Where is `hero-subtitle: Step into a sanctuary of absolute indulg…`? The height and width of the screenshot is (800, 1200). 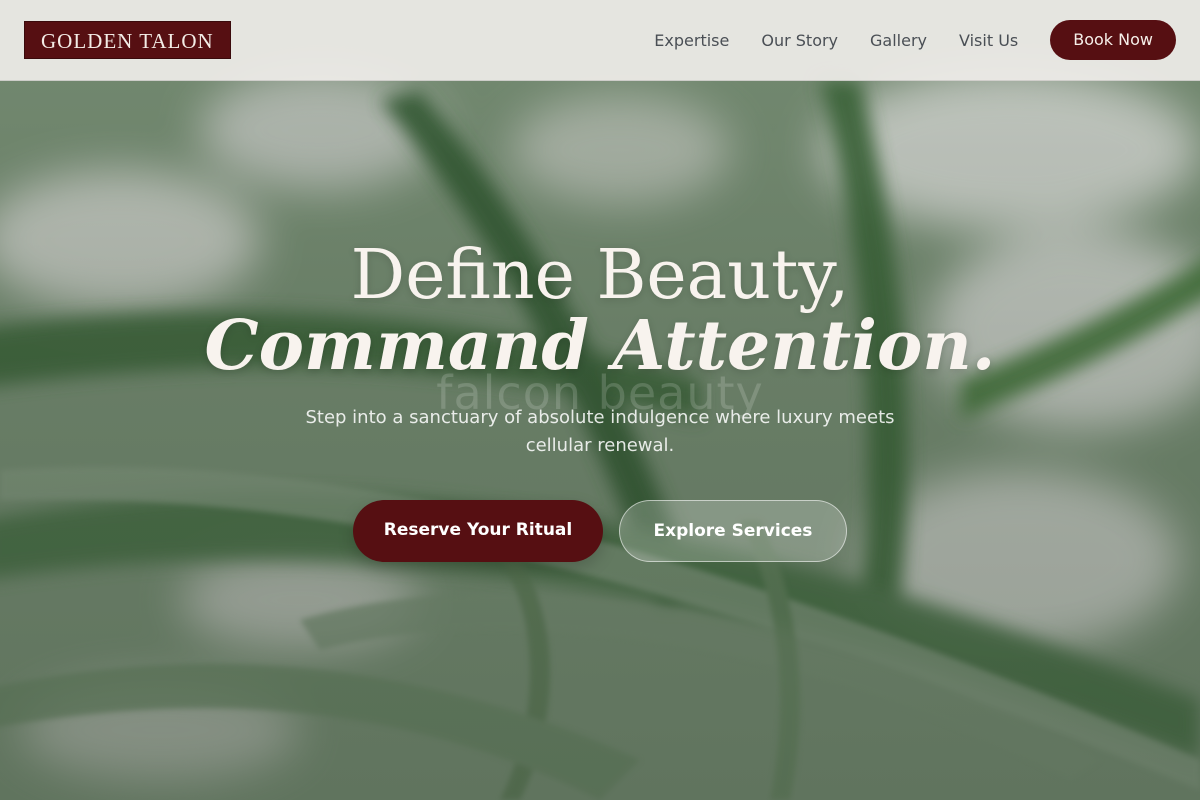
hero-subtitle: Step into a sanctuary of absolute indulg… is located at coordinates (600, 431).